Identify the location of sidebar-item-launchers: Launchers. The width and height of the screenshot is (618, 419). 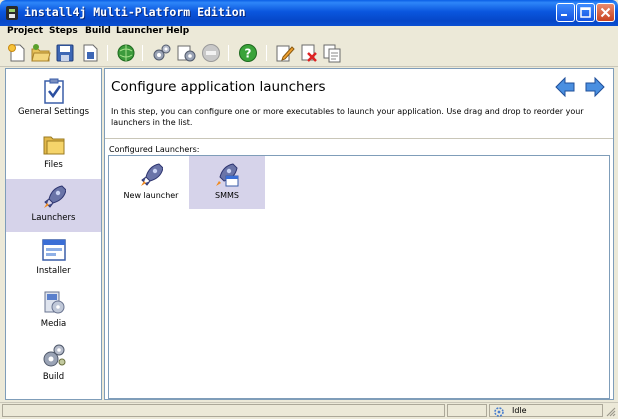
(53, 205).